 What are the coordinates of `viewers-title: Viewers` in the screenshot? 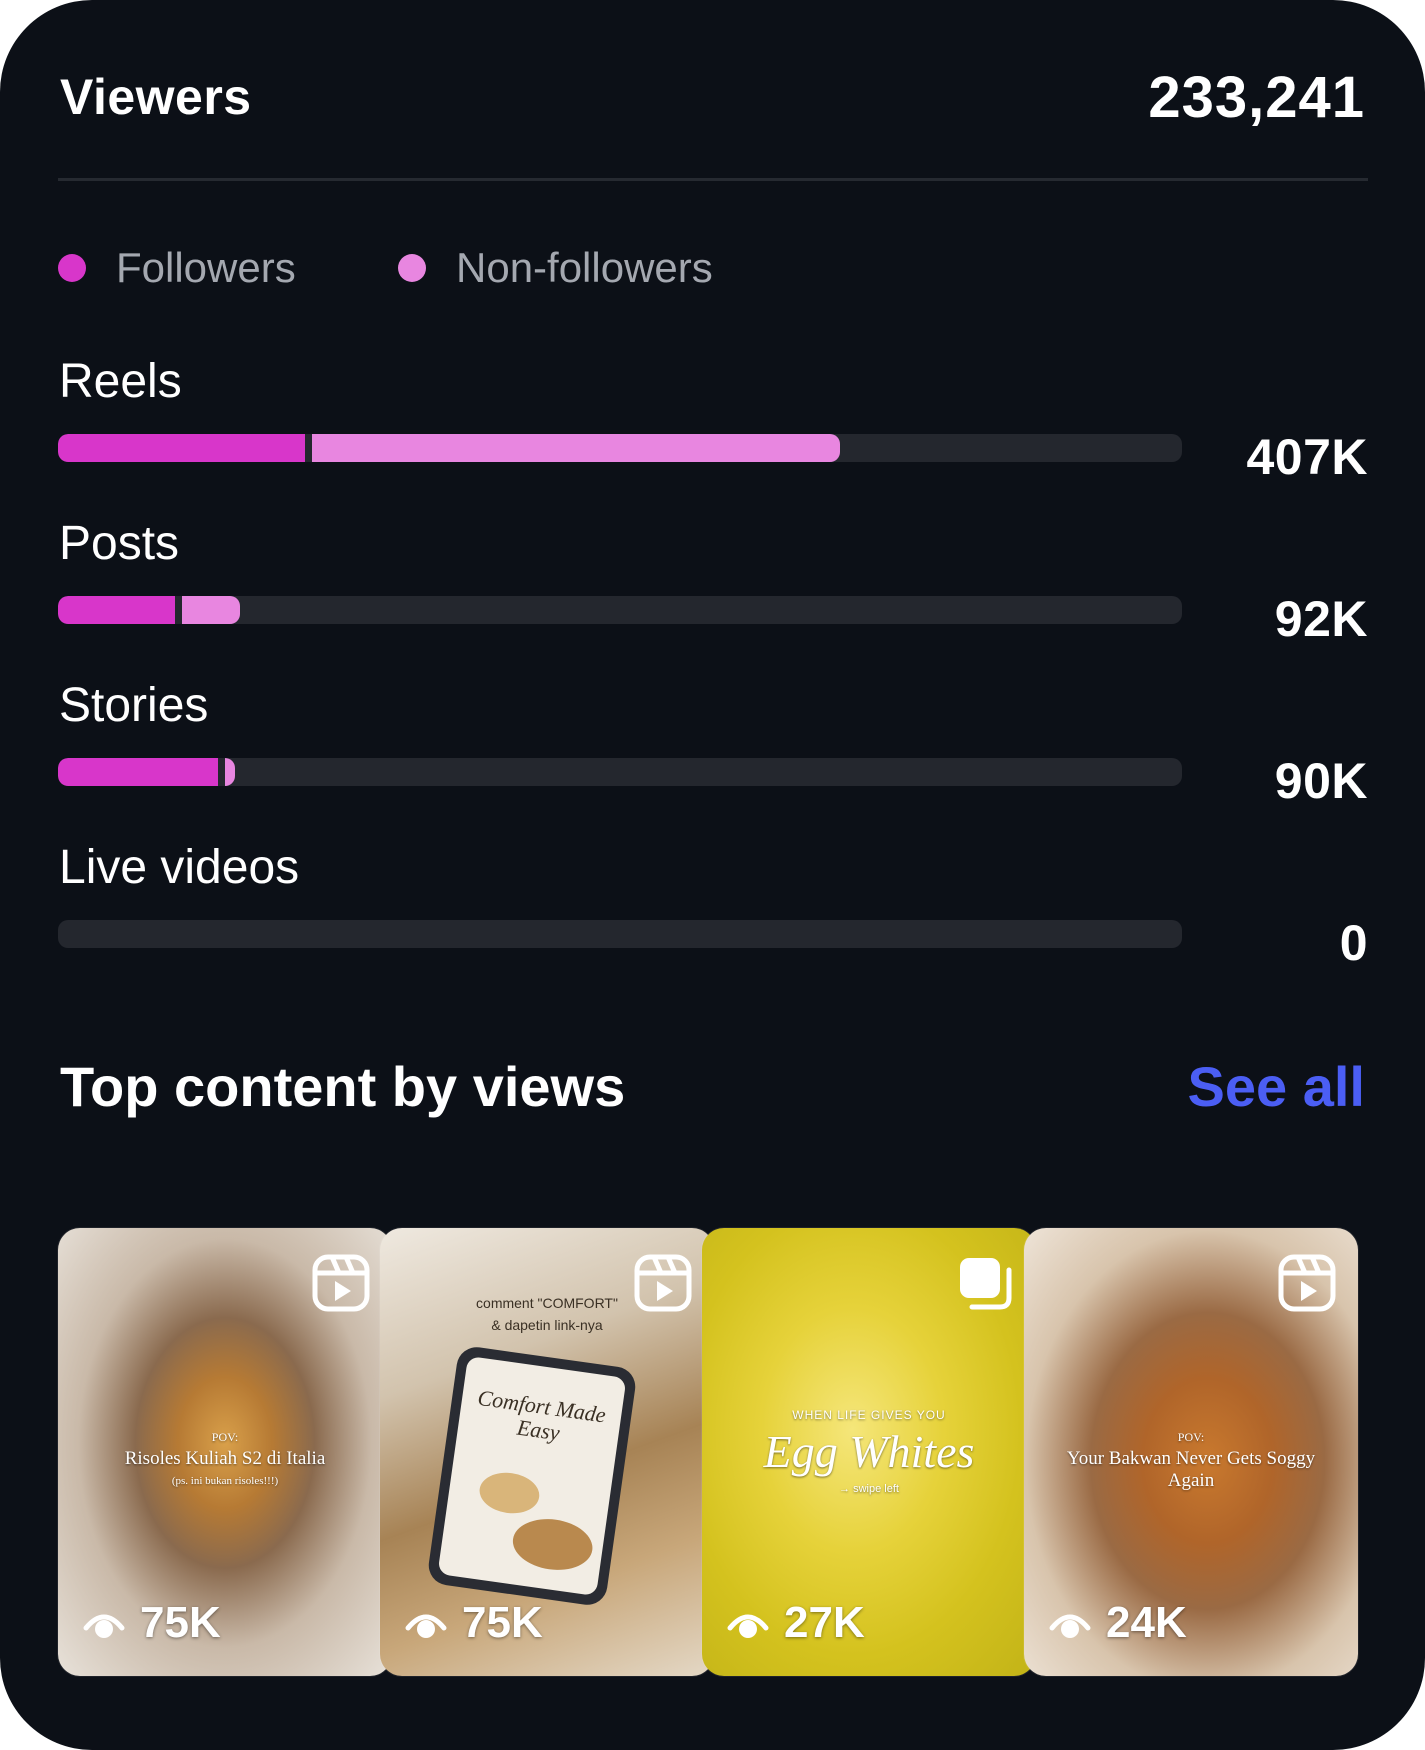 It's located at (156, 97).